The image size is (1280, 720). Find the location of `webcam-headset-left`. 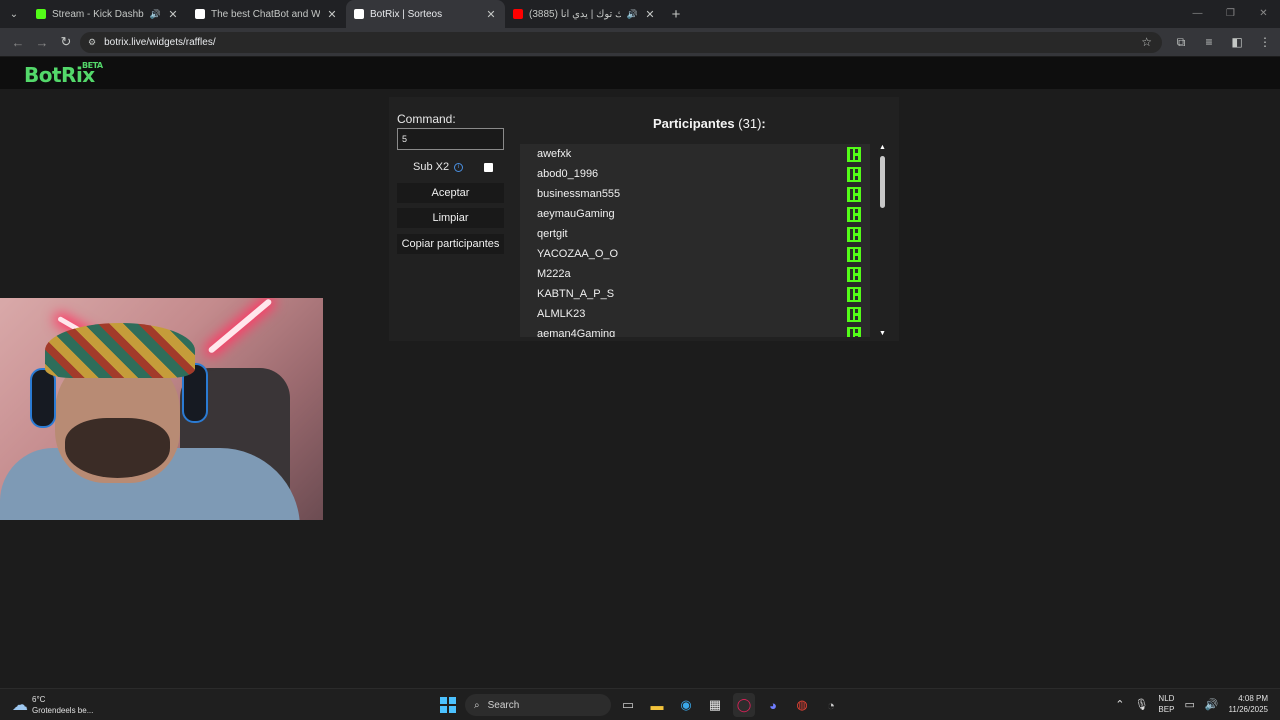

webcam-headset-left is located at coordinates (43, 398).